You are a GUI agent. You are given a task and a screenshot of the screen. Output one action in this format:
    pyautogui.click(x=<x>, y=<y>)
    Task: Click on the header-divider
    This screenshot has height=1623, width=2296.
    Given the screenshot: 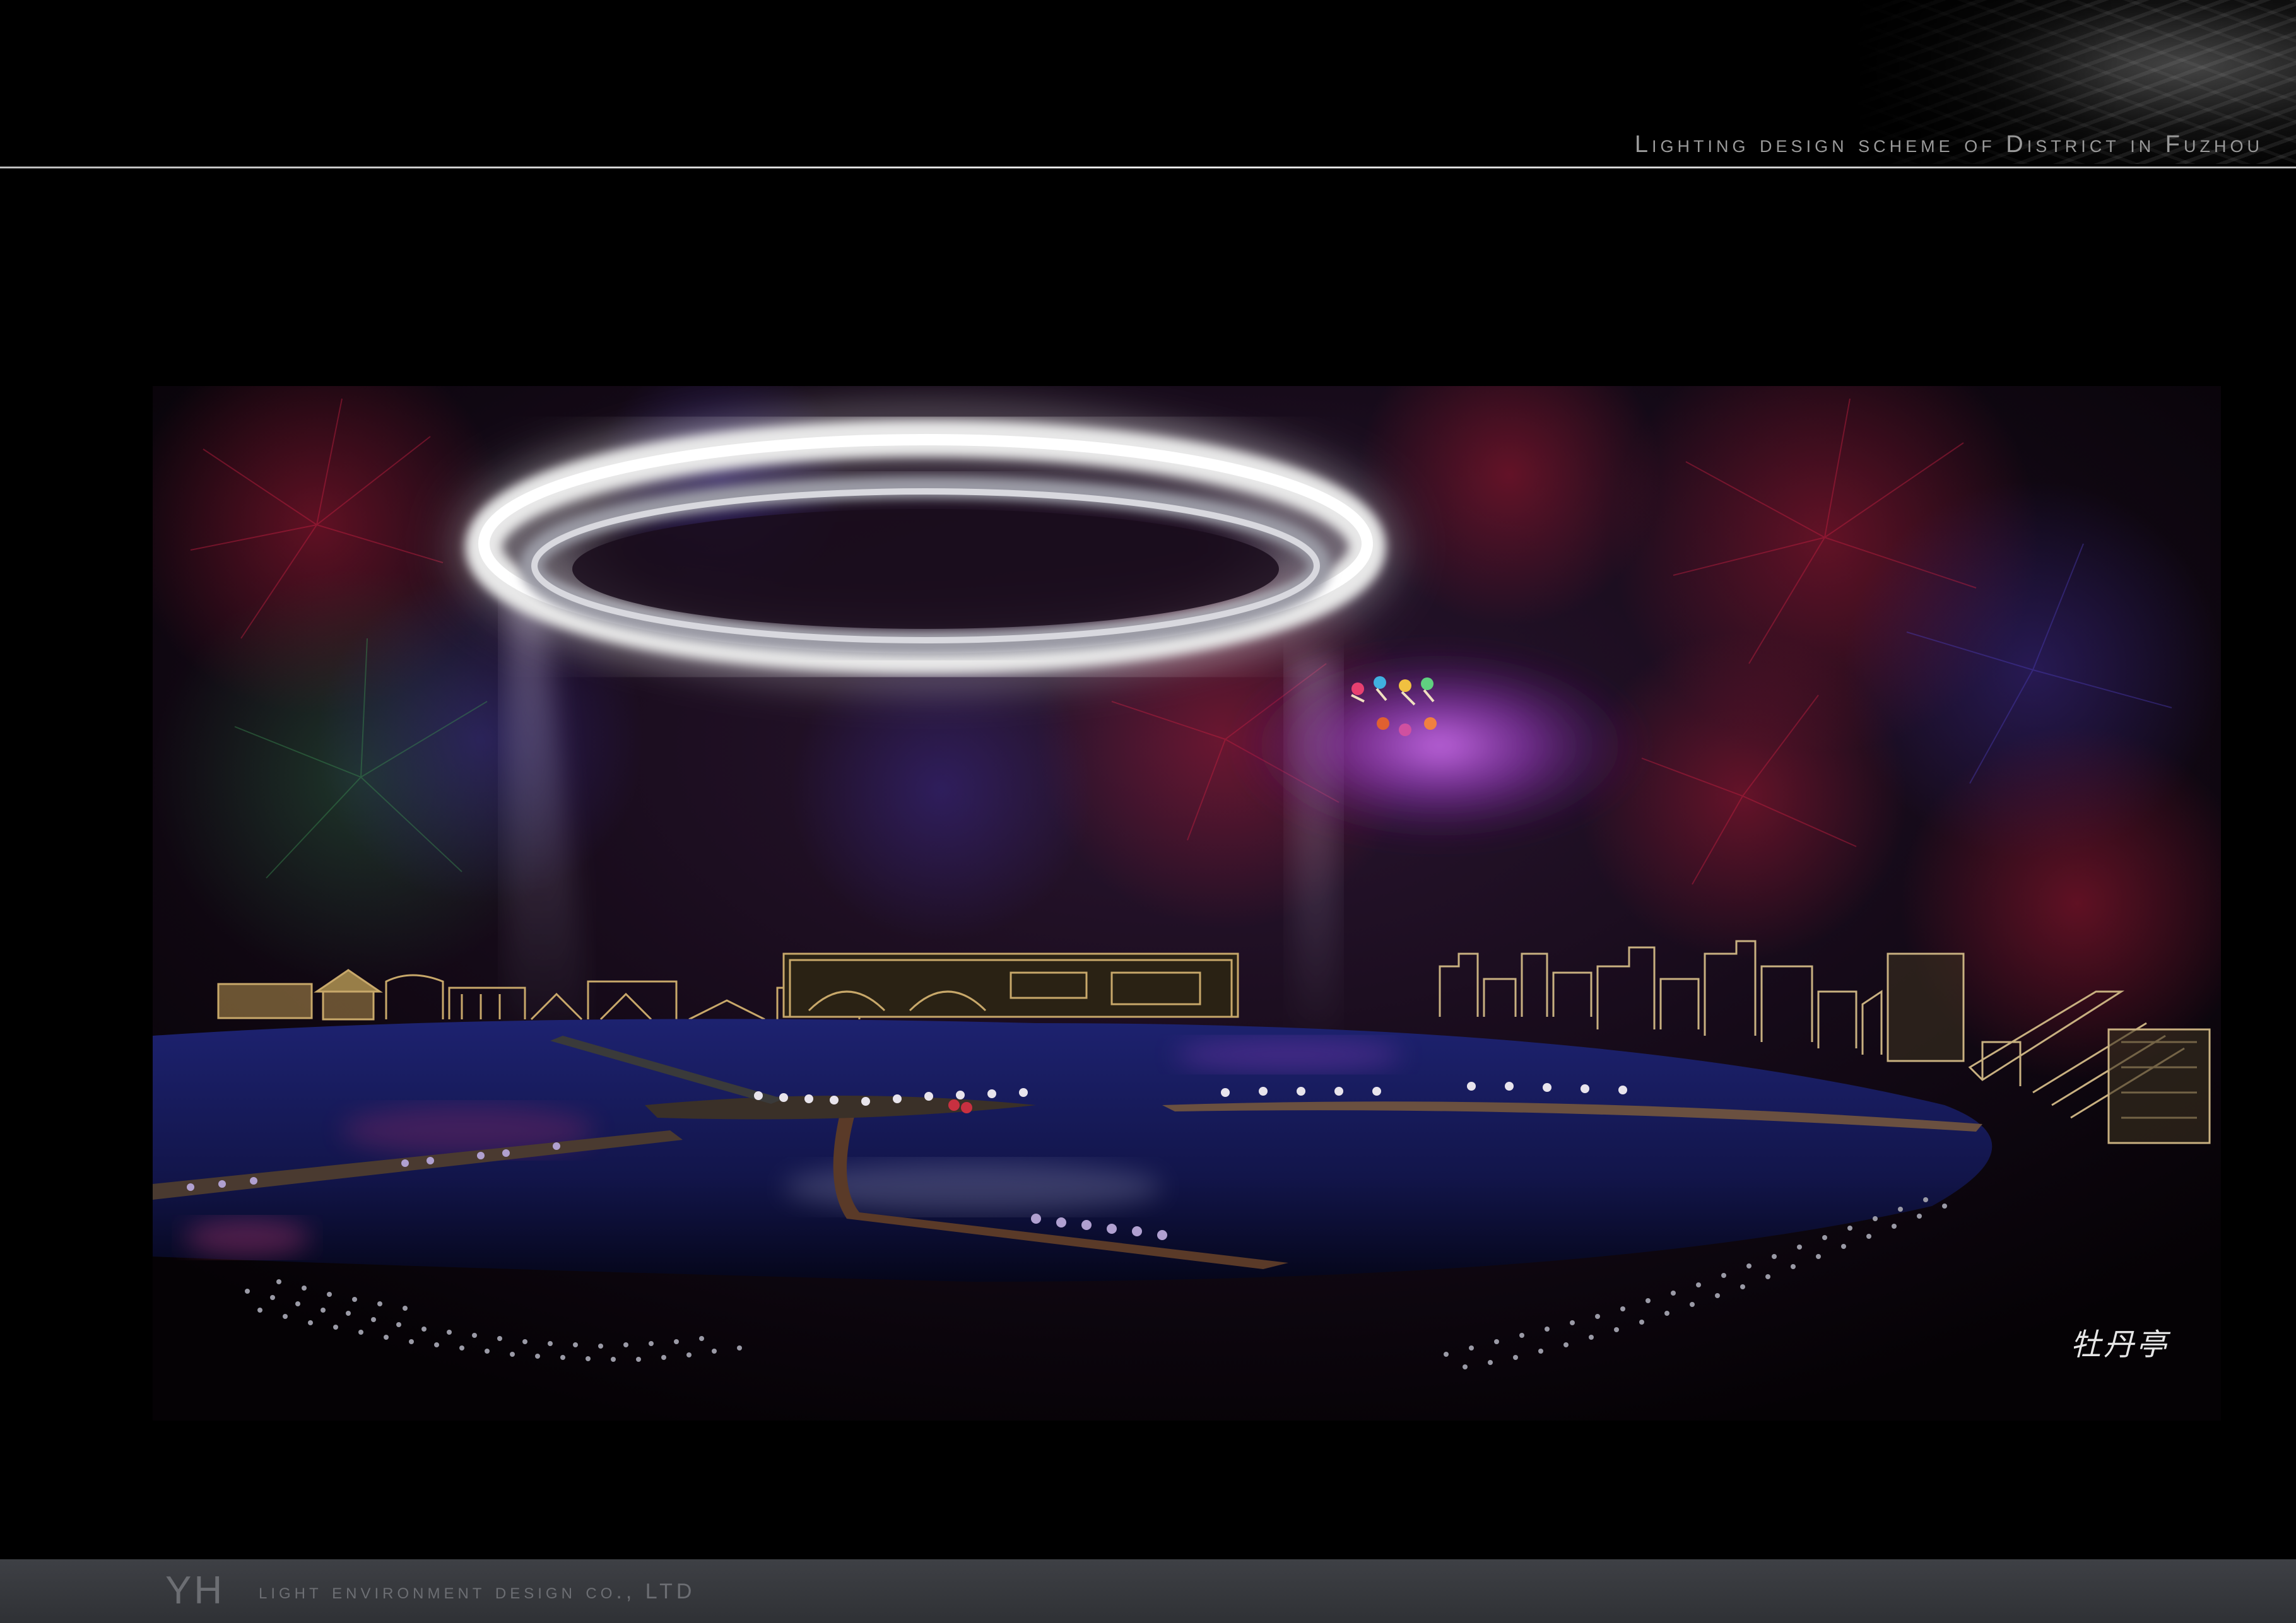 What is the action you would take?
    pyautogui.click(x=1148, y=167)
    